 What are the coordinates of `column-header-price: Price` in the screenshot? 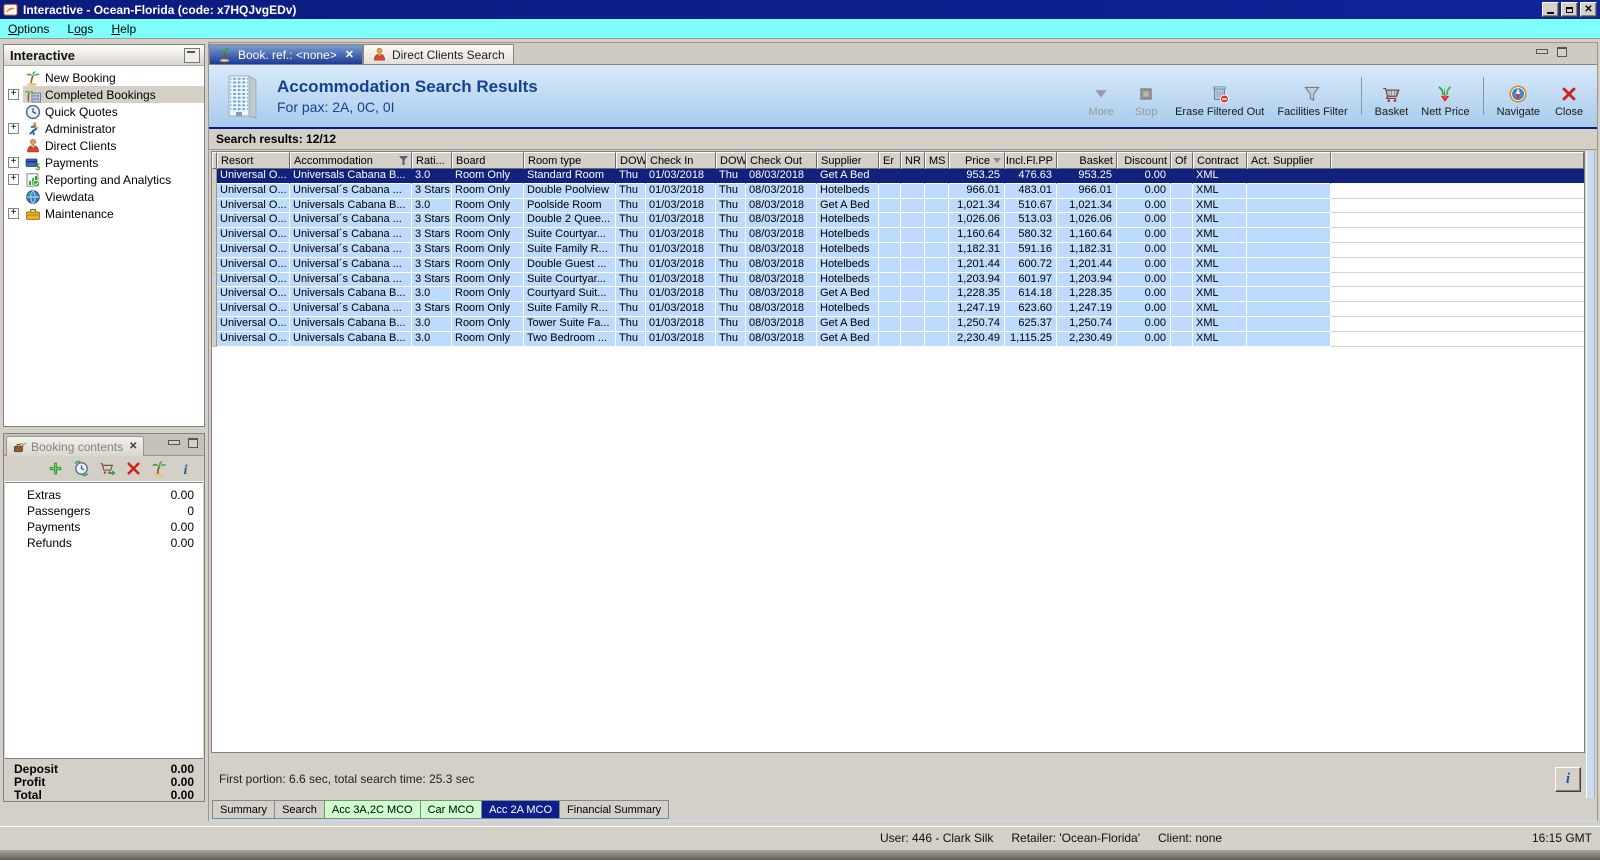 It's located at (977, 160).